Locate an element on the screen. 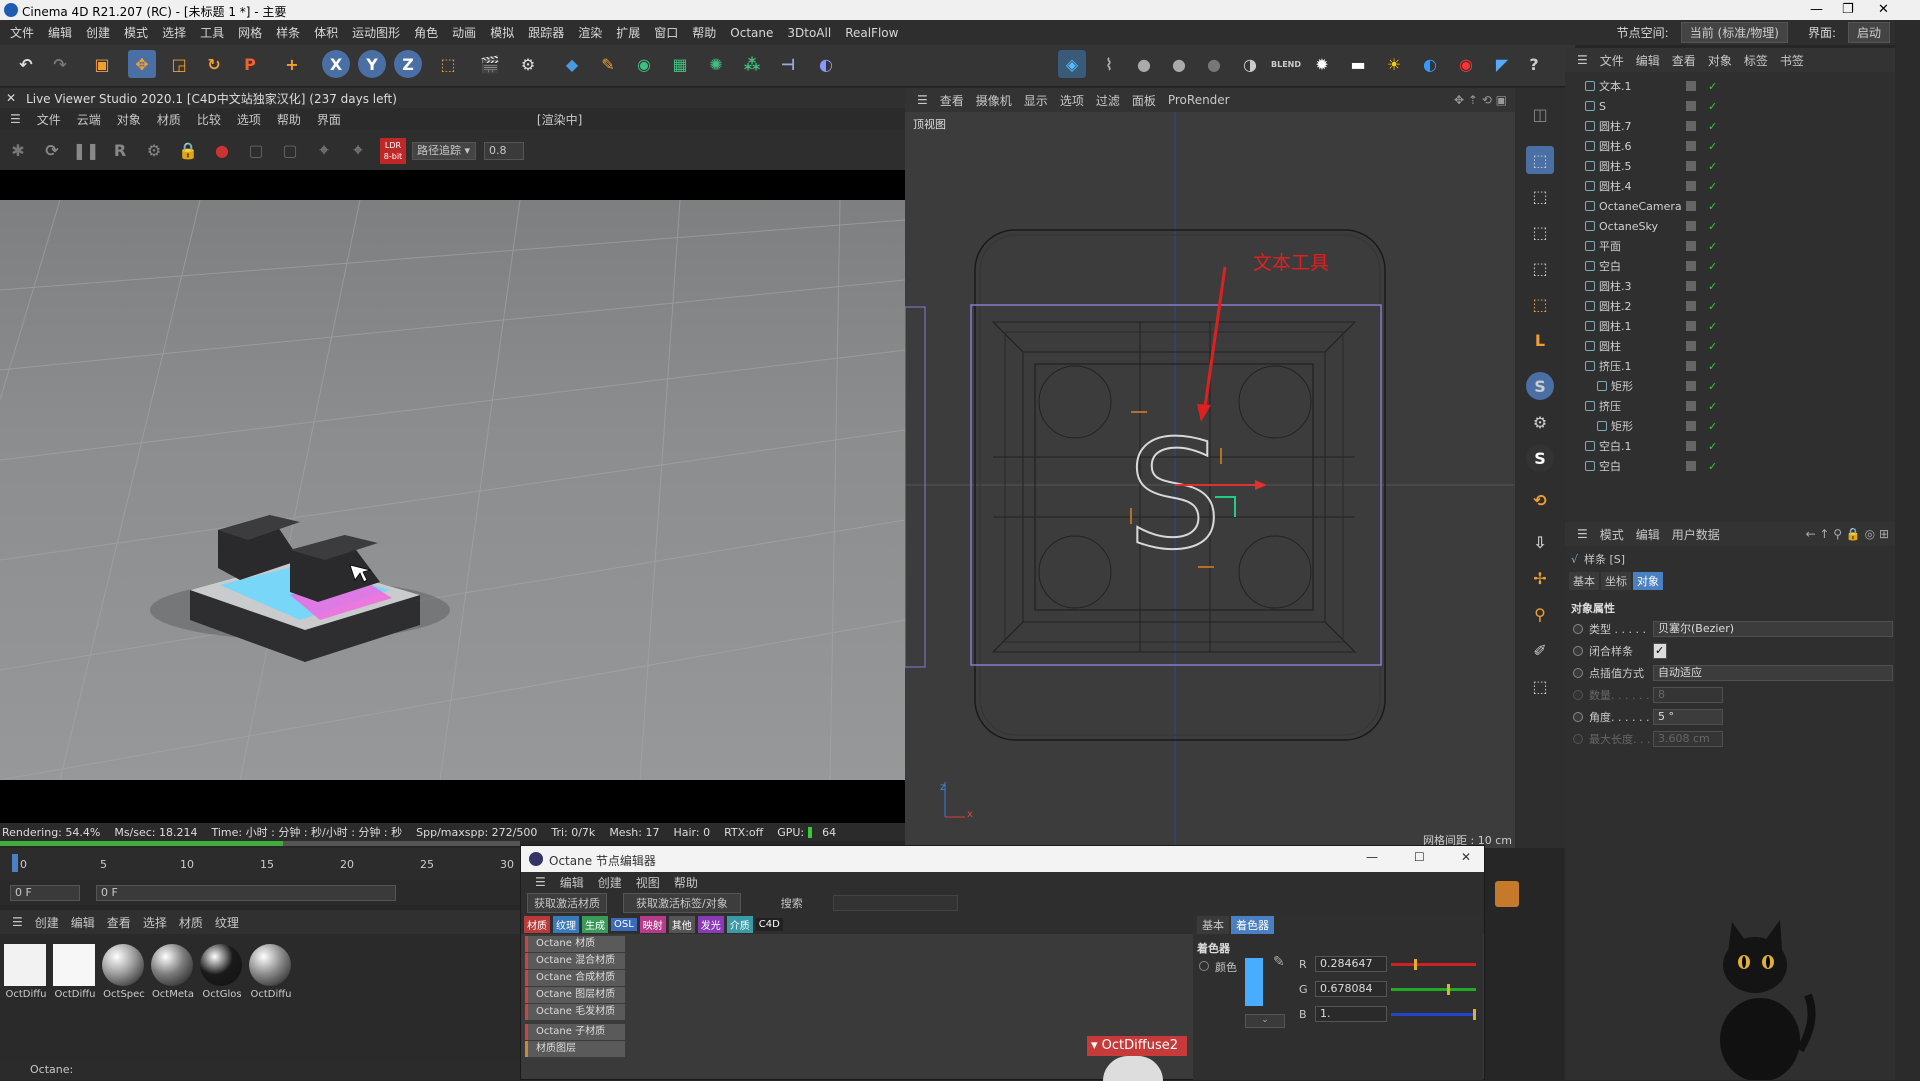  object-row: 圆柱.7 ✓ is located at coordinates (1730, 126).